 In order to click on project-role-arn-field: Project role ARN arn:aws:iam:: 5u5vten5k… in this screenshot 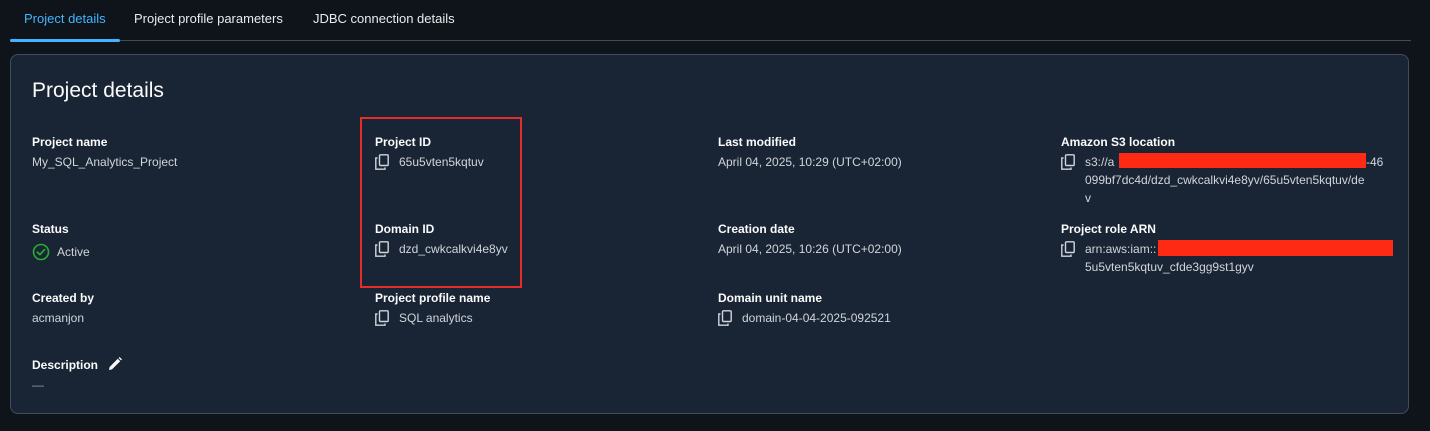, I will do `click(1228, 248)`.